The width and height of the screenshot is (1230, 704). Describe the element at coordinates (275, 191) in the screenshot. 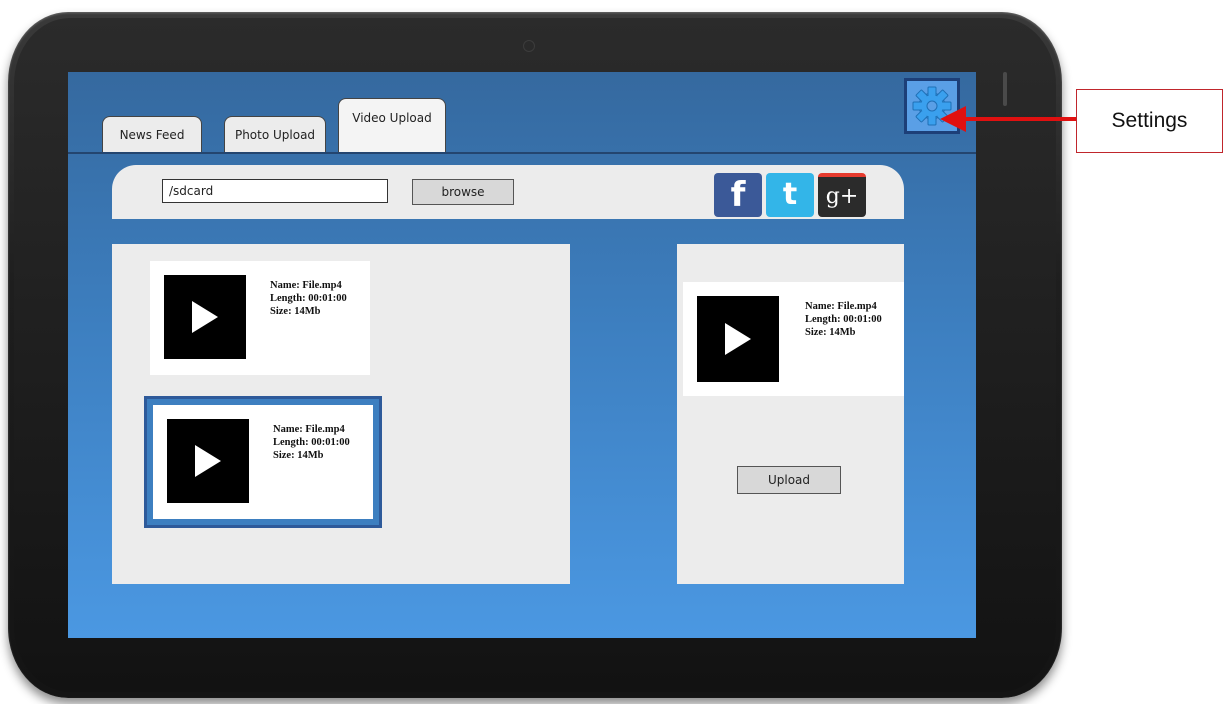

I see `path-input` at that location.